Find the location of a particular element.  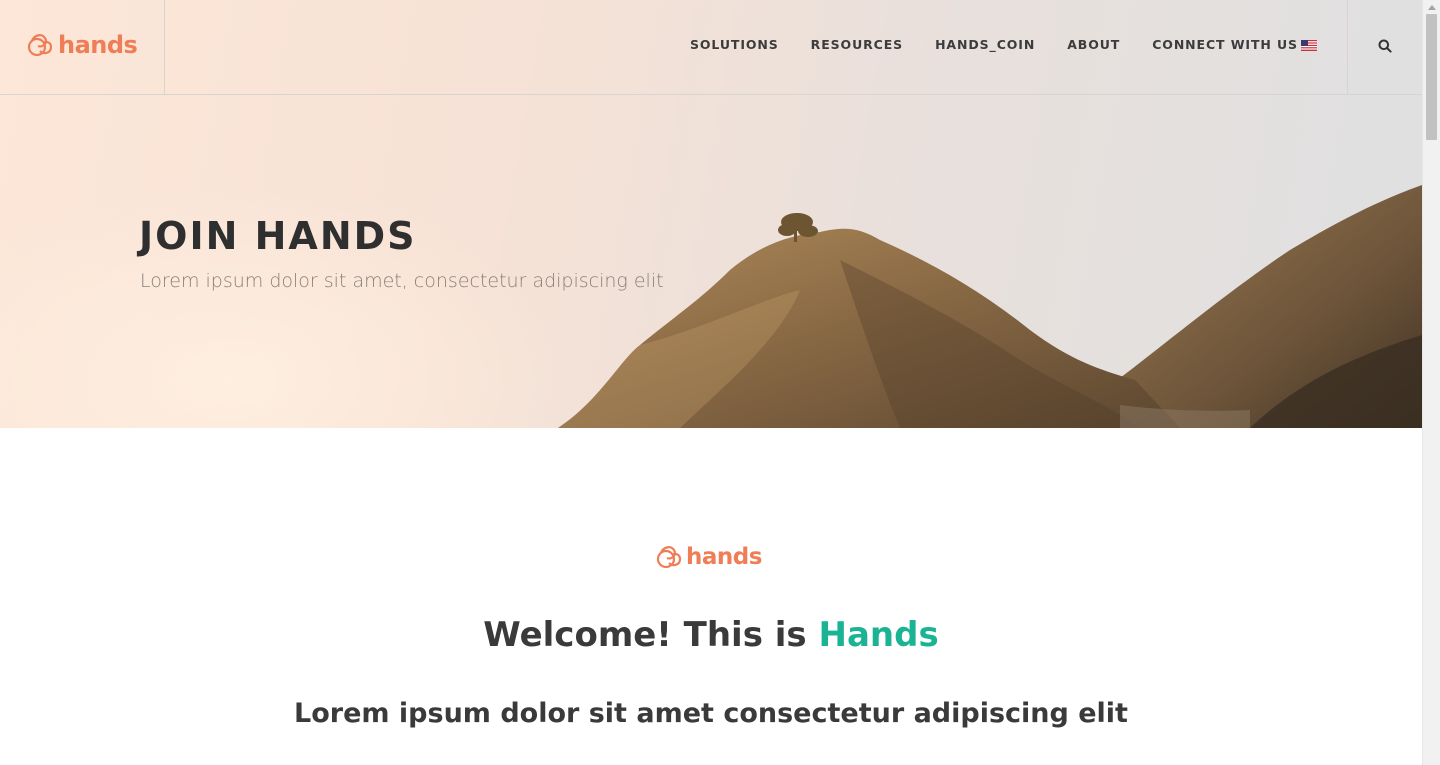

welcome-title: Welcome! This is Hands is located at coordinates (711, 635).